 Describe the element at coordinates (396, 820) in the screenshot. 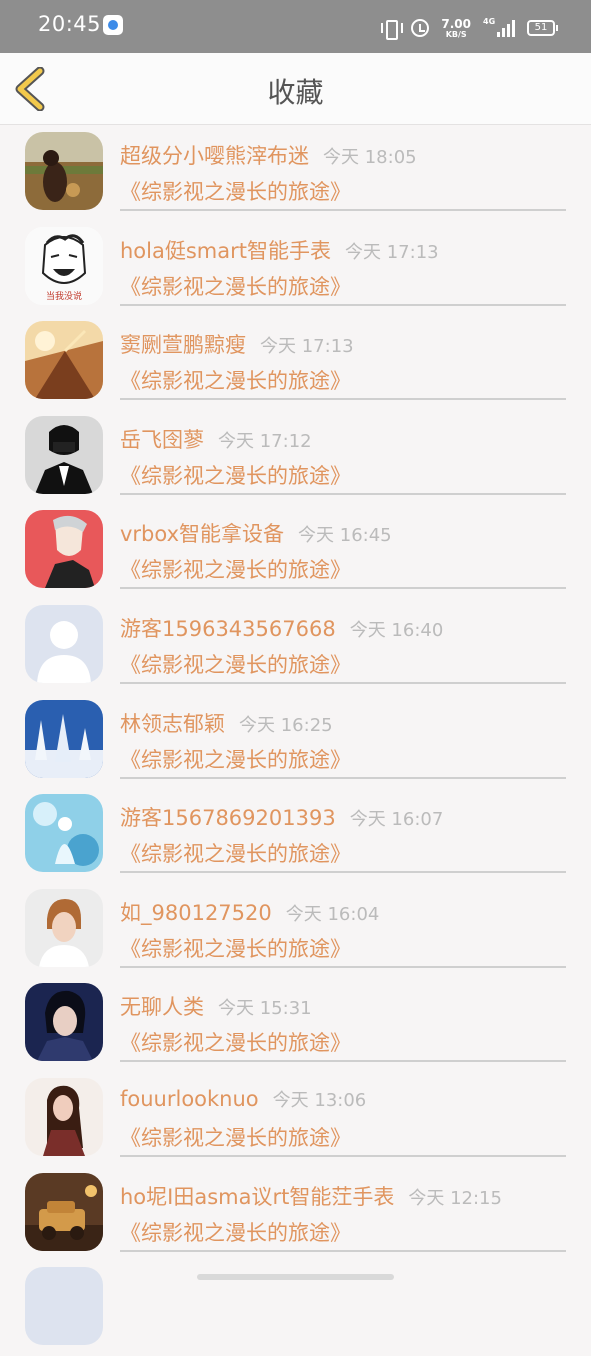

I see `favorite-time: 今天 16:07` at that location.